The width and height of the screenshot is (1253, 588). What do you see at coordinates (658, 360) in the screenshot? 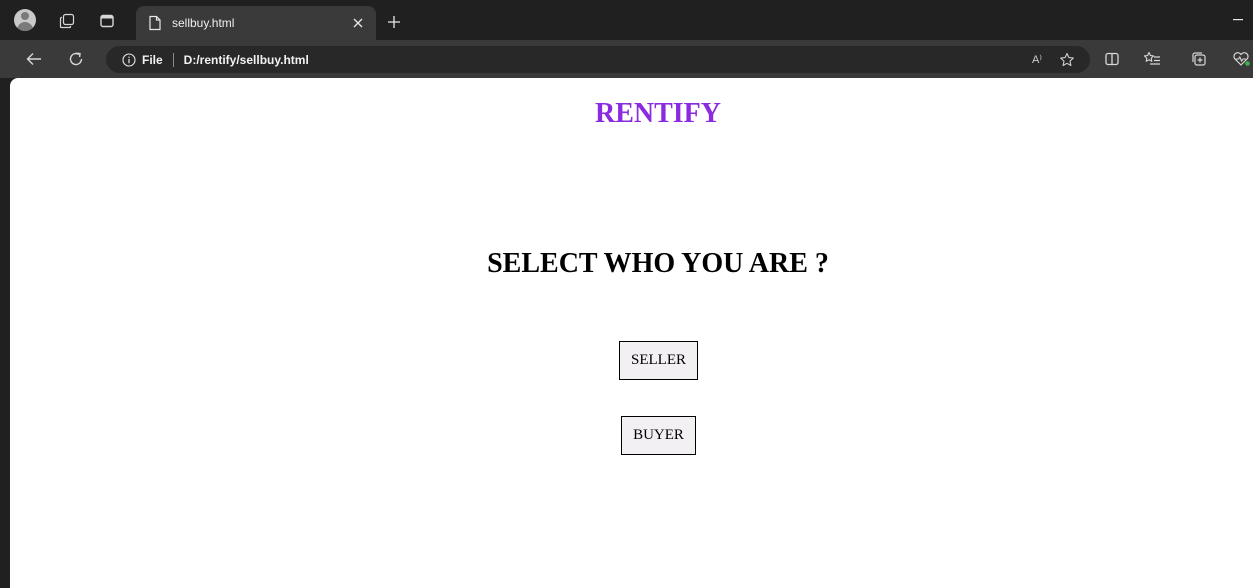
I see `seller-button: SELLER` at bounding box center [658, 360].